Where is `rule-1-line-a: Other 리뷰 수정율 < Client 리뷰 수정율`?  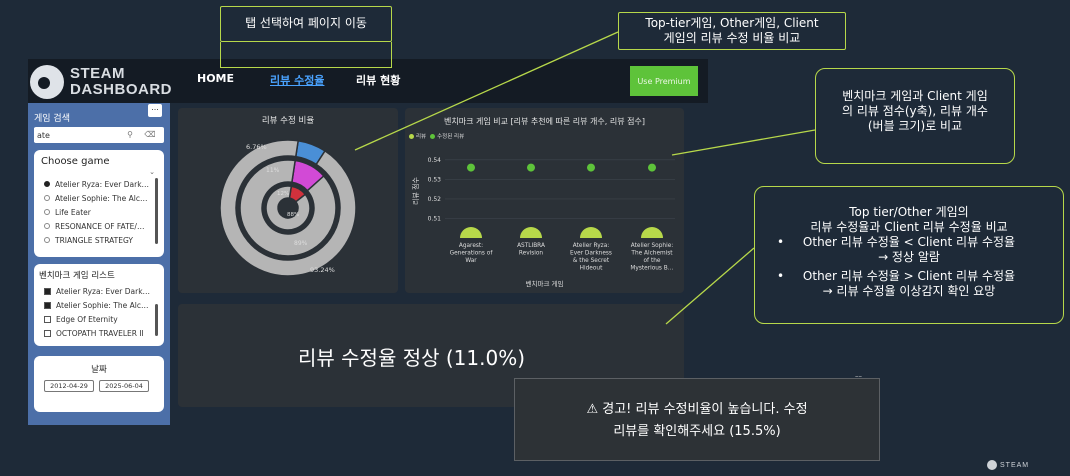 rule-1-line-a: Other 리뷰 수정율 < Client 리뷰 수정율 is located at coordinates (909, 242).